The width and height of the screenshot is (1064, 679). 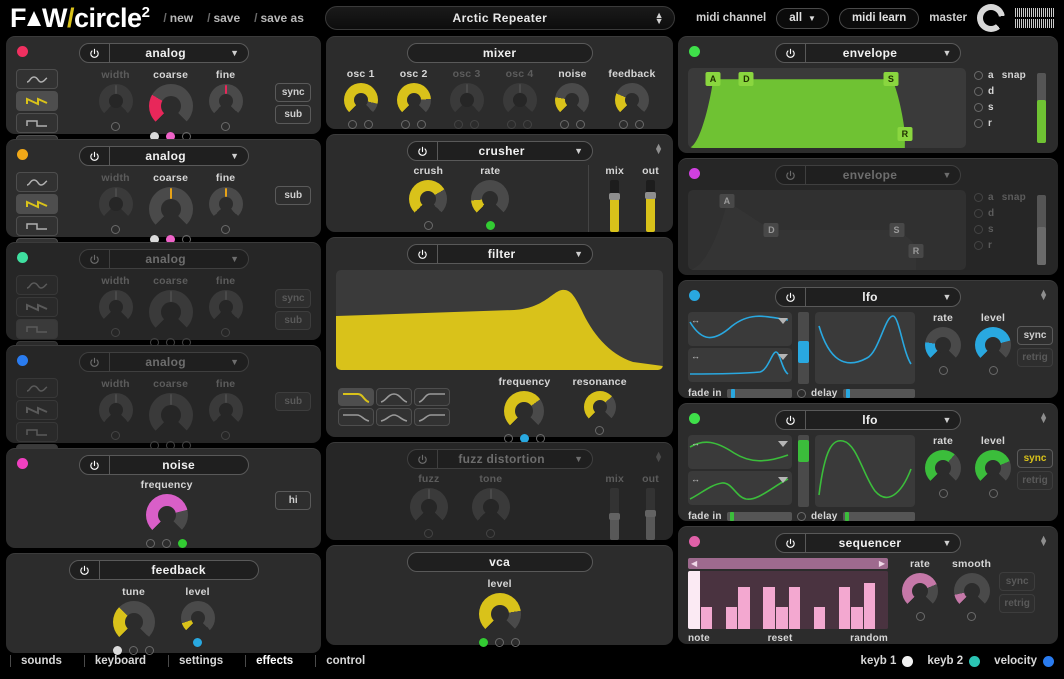 I want to click on noise-frequency-knob, so click(x=166, y=515).